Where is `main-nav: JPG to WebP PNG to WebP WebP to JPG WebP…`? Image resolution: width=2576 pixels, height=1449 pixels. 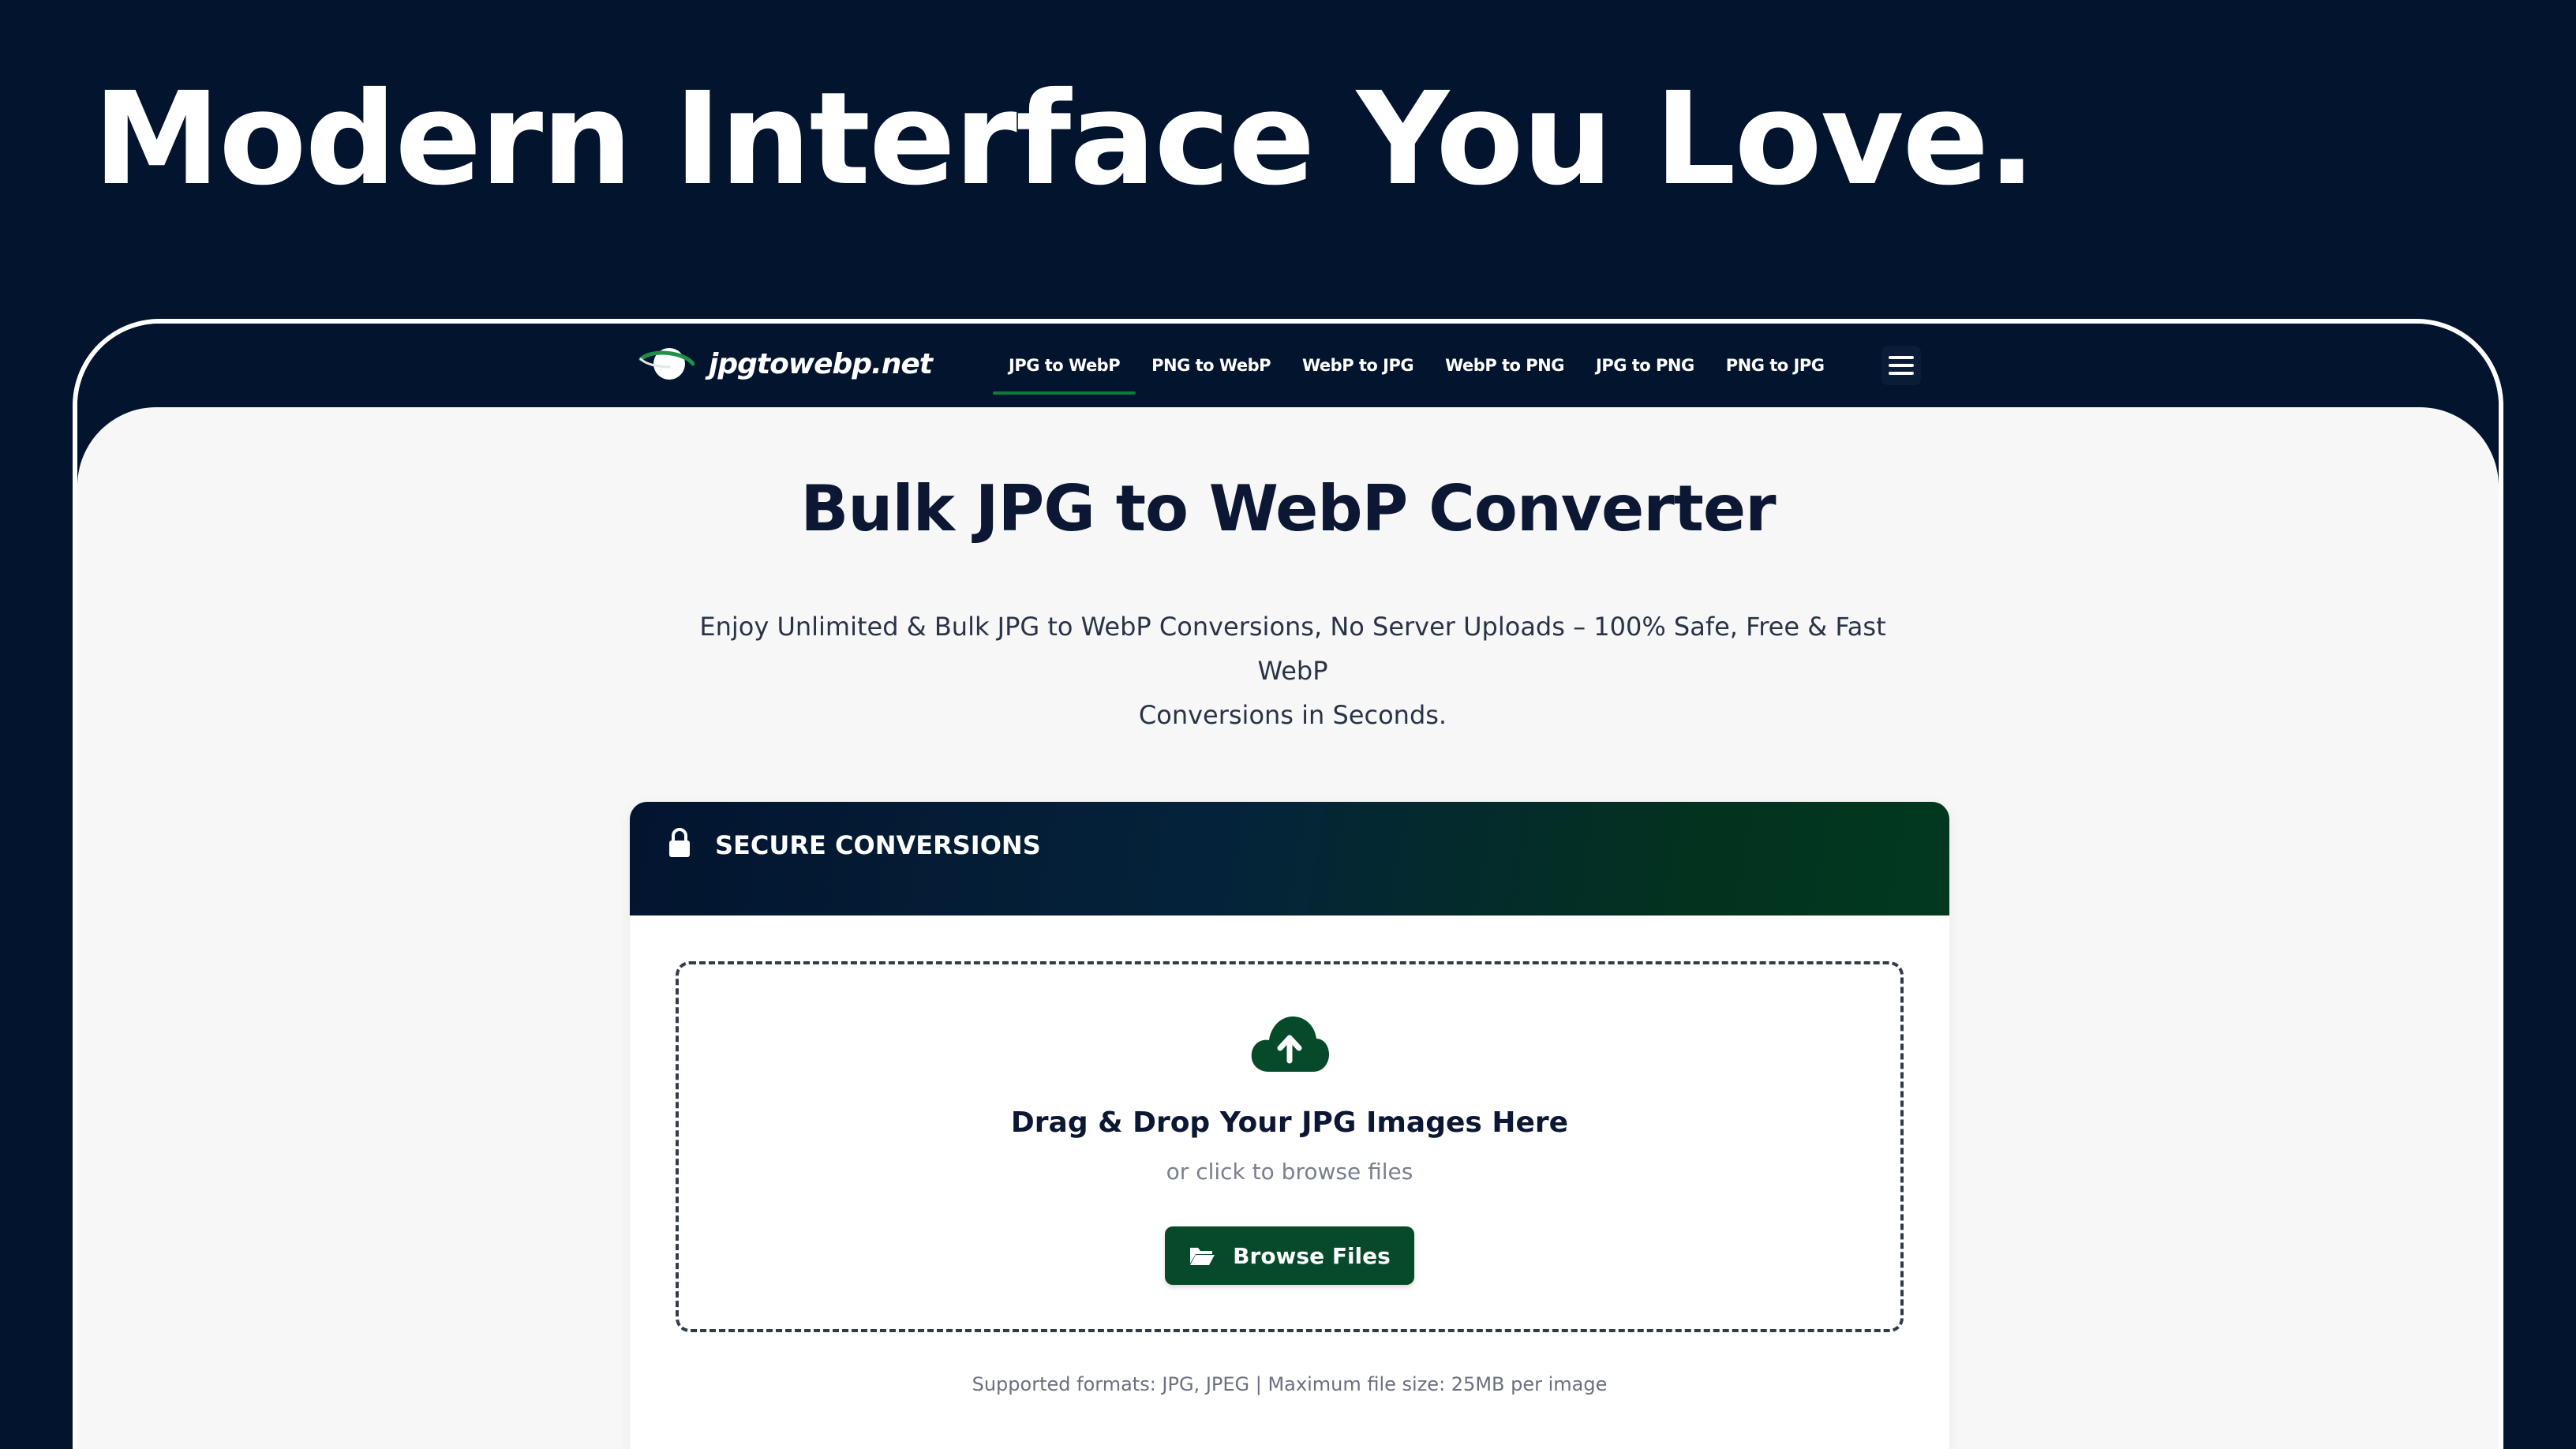
main-nav: JPG to WebP PNG to WebP WebP to JPG WebP… is located at coordinates (1416, 365).